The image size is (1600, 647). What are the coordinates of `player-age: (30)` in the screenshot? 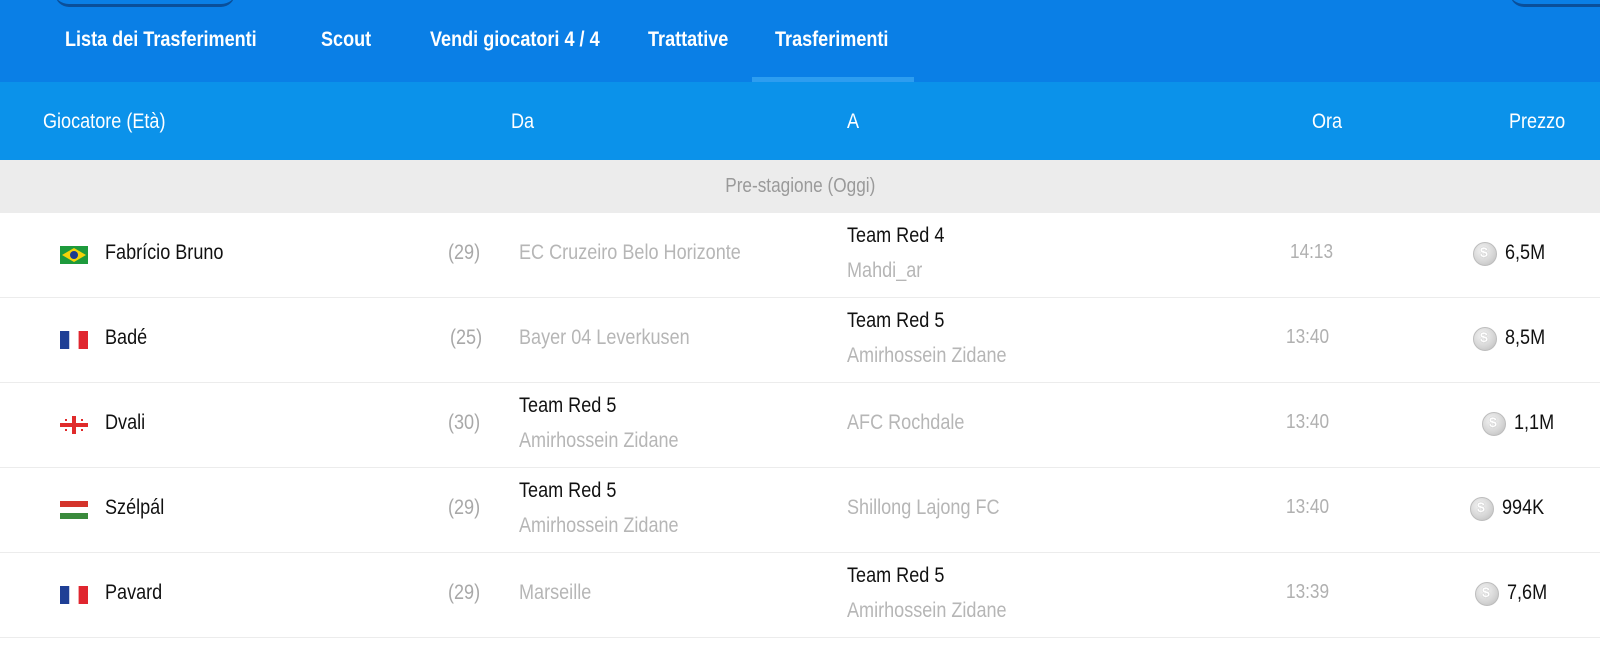 It's located at (464, 422).